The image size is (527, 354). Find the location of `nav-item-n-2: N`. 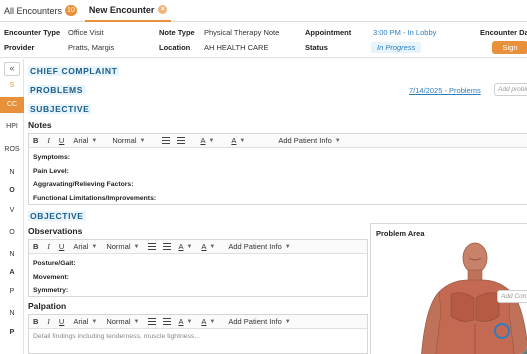

nav-item-n-2: N is located at coordinates (12, 254).